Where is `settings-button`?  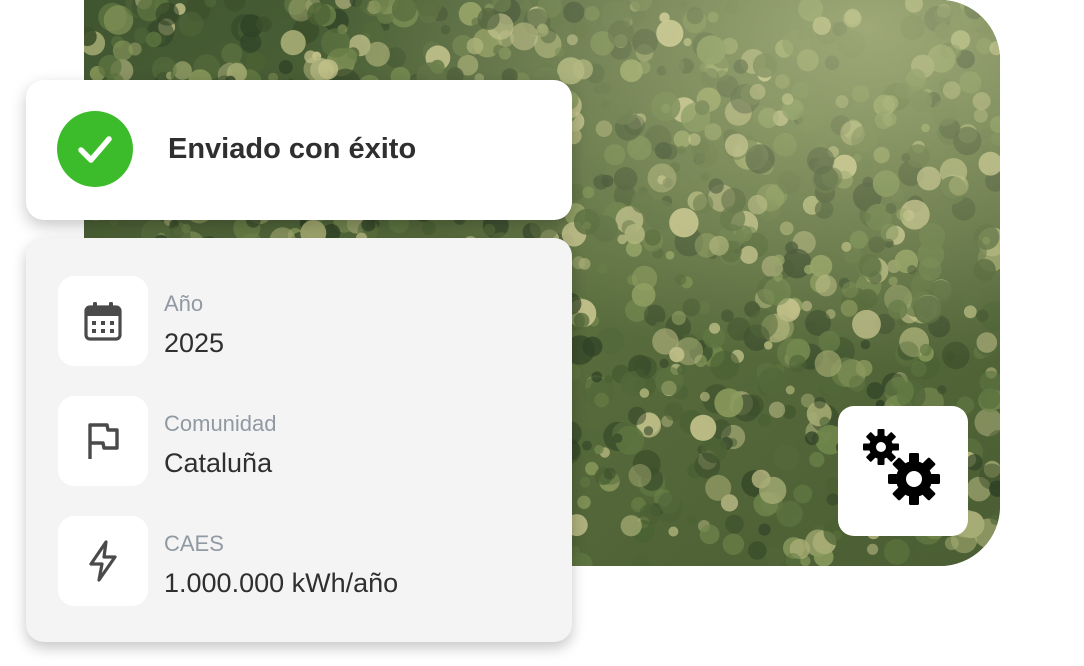 settings-button is located at coordinates (903, 471).